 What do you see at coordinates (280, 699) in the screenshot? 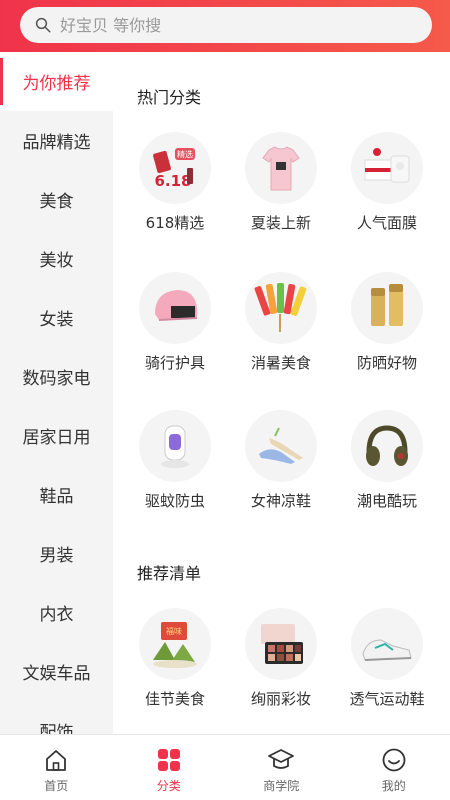
I see `category-label: 绚丽彩妆` at bounding box center [280, 699].